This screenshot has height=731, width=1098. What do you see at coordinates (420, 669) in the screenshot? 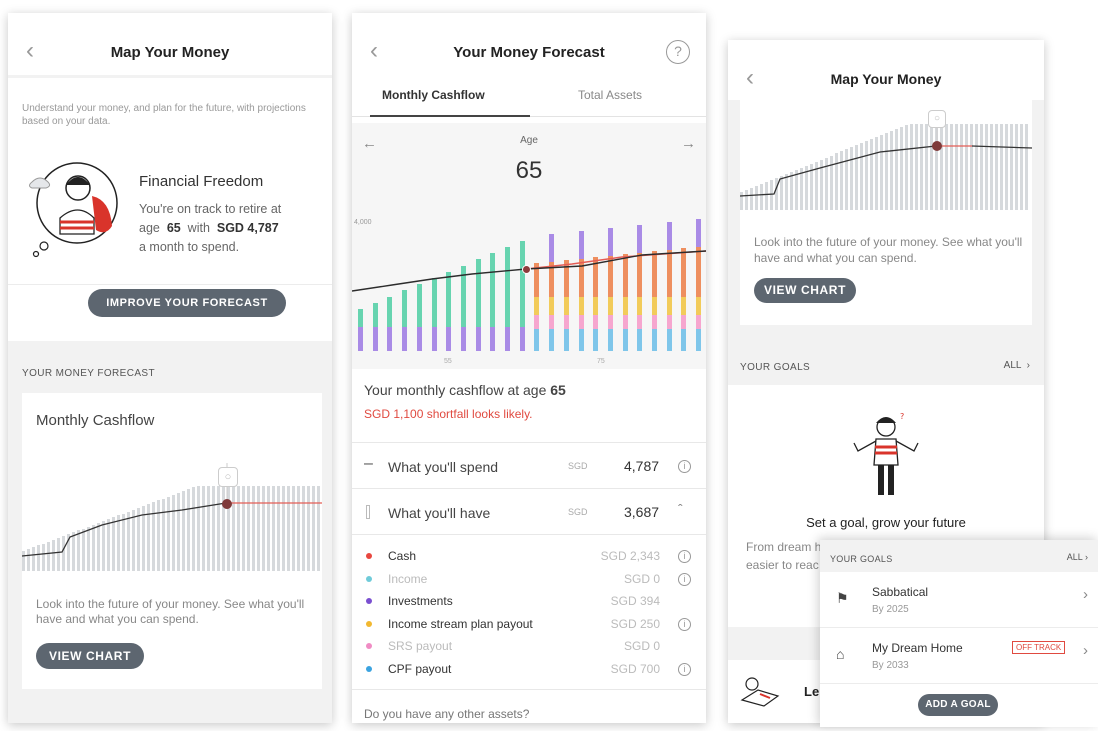
I see `breakdown-label: CPF payout` at bounding box center [420, 669].